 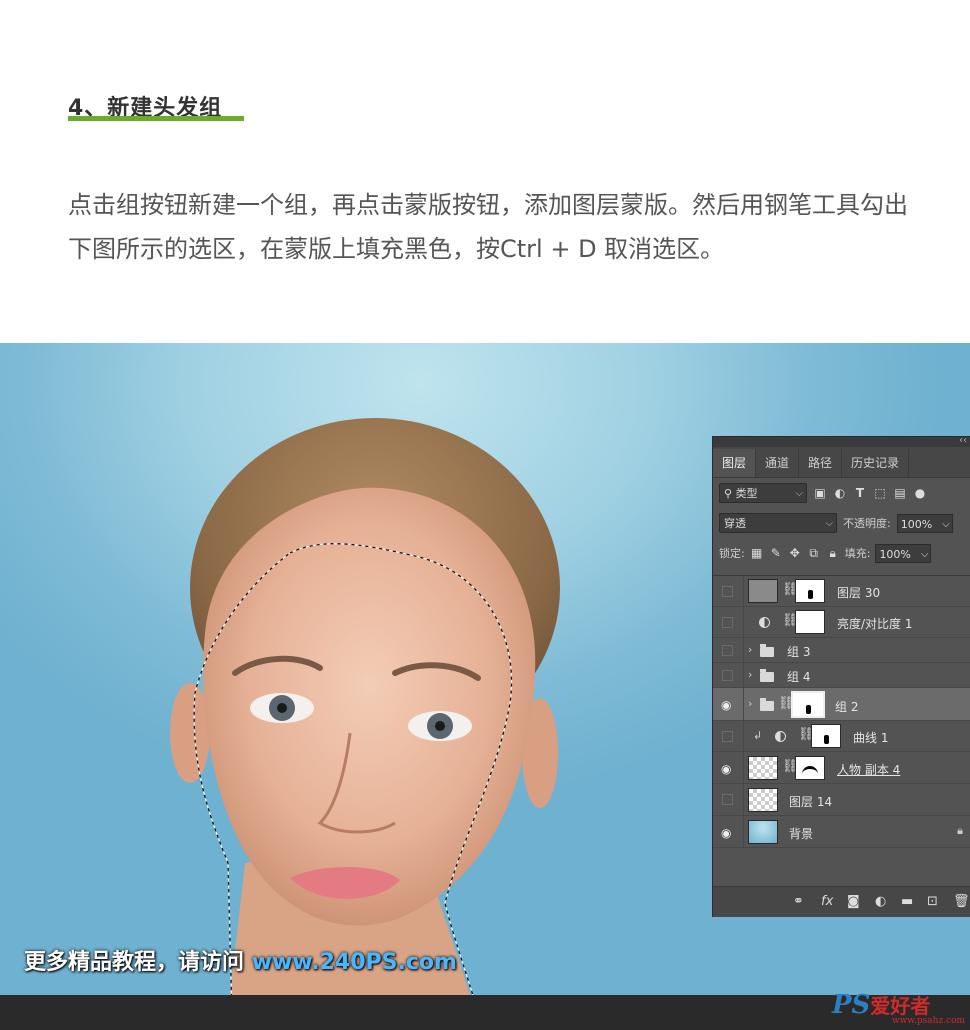 What do you see at coordinates (746, 493) in the screenshot?
I see `filter-kind-label: 类型` at bounding box center [746, 493].